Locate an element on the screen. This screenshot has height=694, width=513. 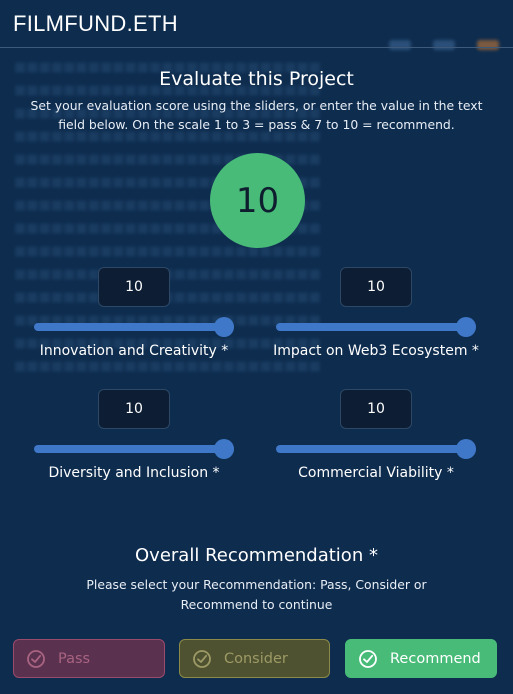
innovation-slider-thumb is located at coordinates (224, 327).